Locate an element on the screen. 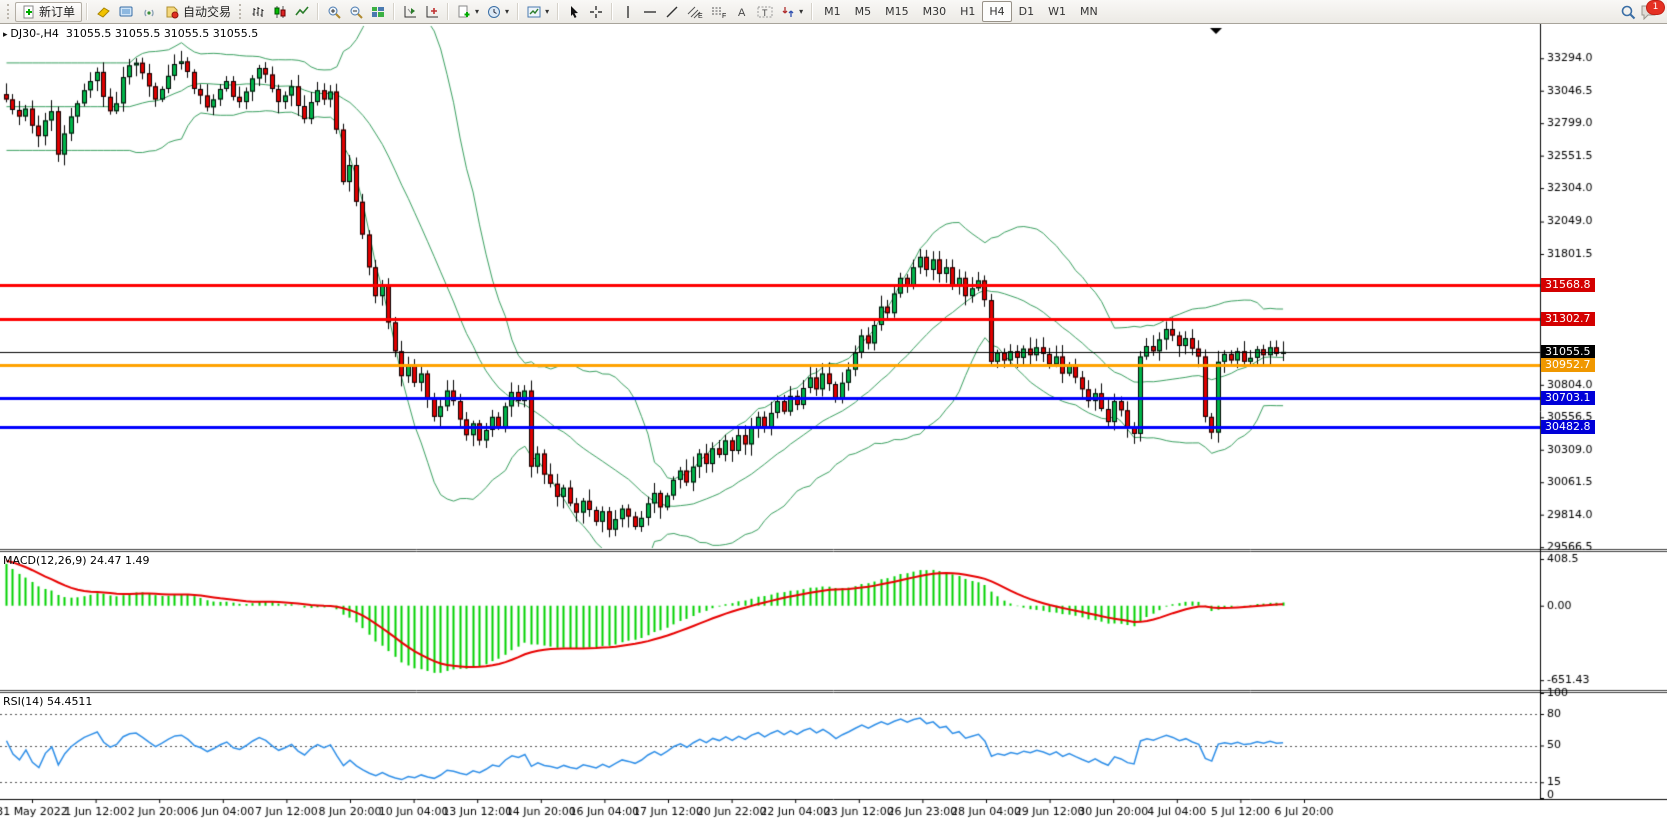 This screenshot has width=1667, height=829. arrows-button: ▾ is located at coordinates (792, 12).